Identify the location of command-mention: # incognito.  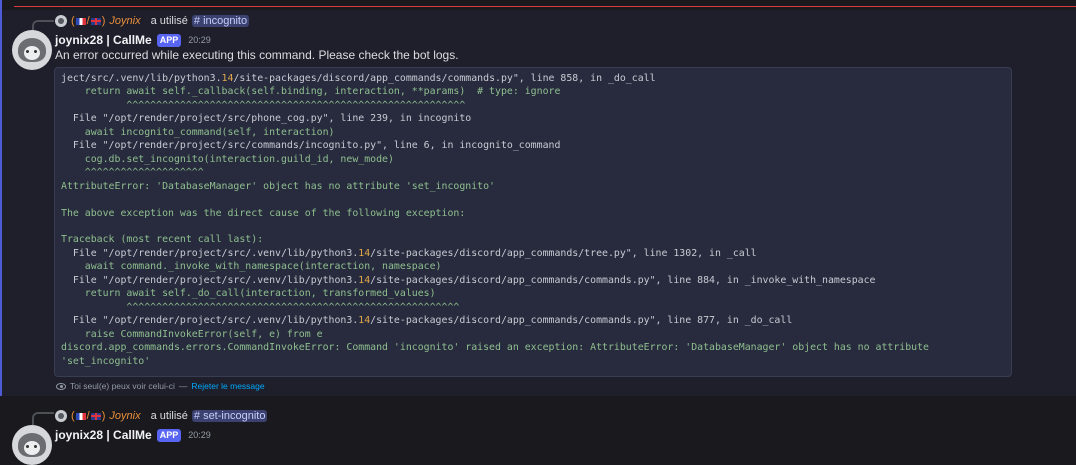
(220, 21).